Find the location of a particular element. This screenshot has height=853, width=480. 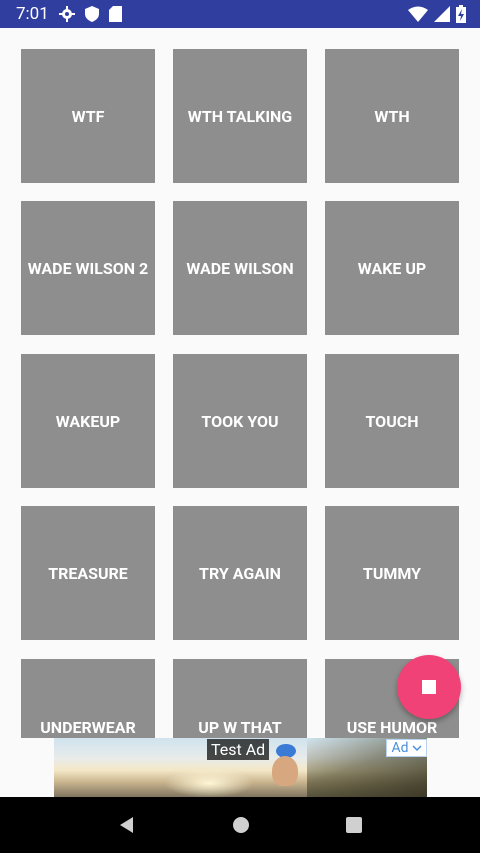

signal-icon is located at coordinates (442, 14).